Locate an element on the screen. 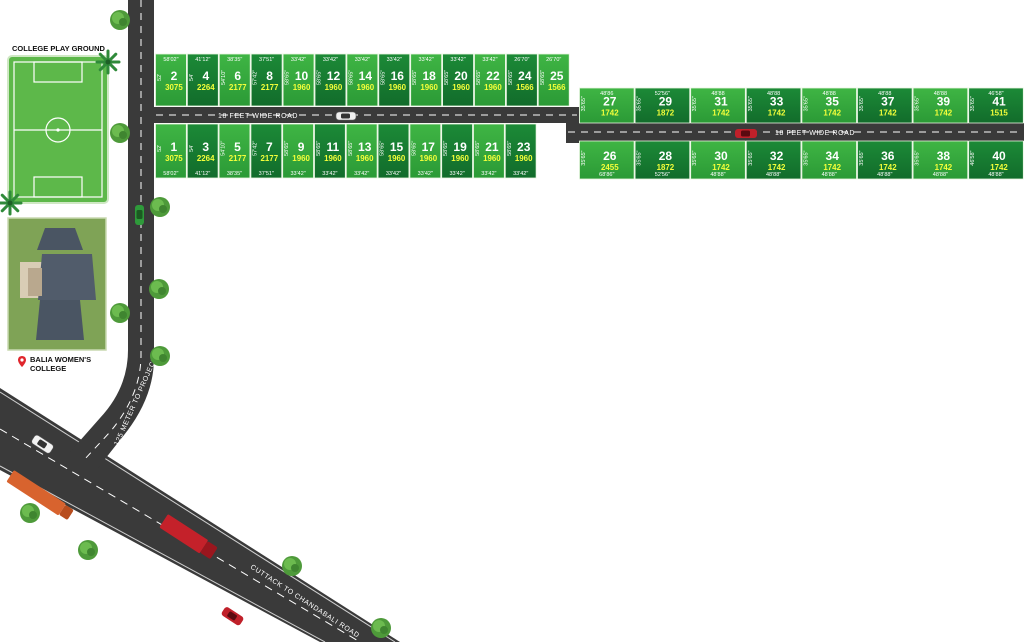 This screenshot has width=1024, height=642. plot-15: 151960 33'42" 58'65" is located at coordinates (393, 151).